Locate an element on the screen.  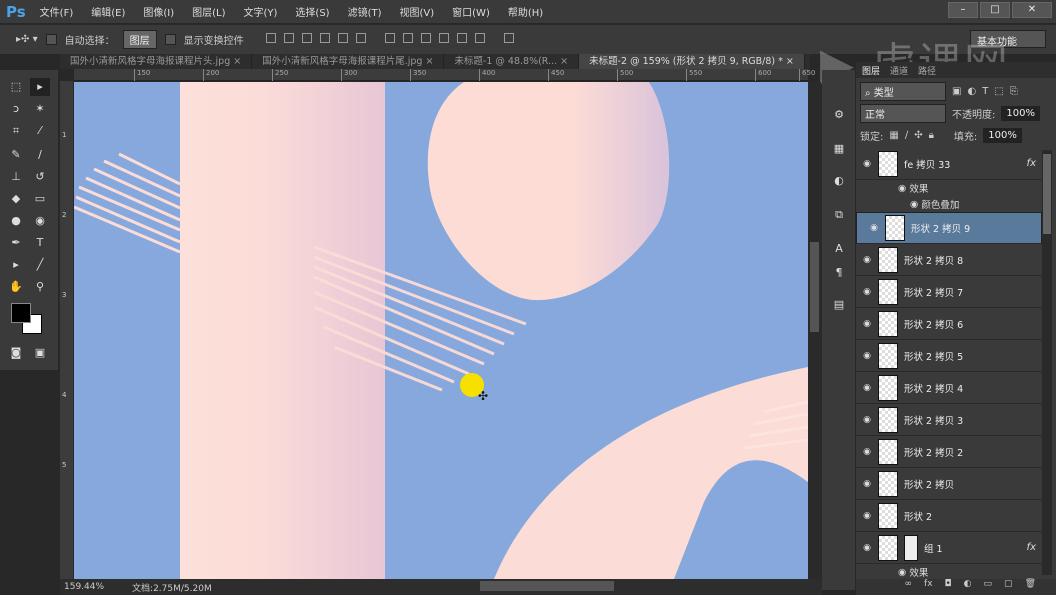
layer-filter-dropdown: ⌕ 类型 is located at coordinates (903, 91).